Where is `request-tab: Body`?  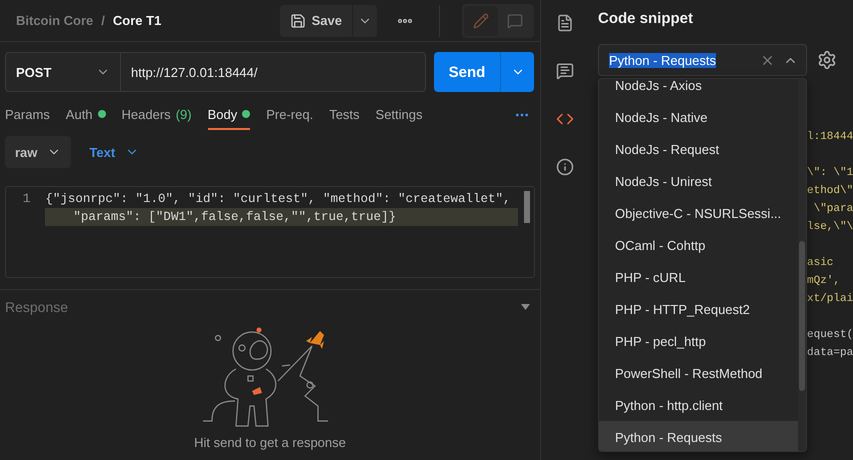 request-tab: Body is located at coordinates (229, 115).